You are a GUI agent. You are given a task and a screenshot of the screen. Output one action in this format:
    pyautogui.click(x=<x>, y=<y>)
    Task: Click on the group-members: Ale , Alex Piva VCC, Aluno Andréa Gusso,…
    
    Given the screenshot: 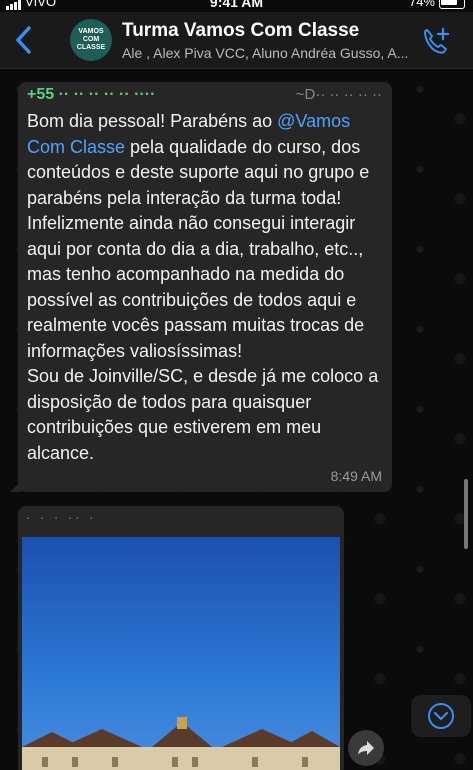 What is the action you would take?
    pyautogui.click(x=268, y=53)
    